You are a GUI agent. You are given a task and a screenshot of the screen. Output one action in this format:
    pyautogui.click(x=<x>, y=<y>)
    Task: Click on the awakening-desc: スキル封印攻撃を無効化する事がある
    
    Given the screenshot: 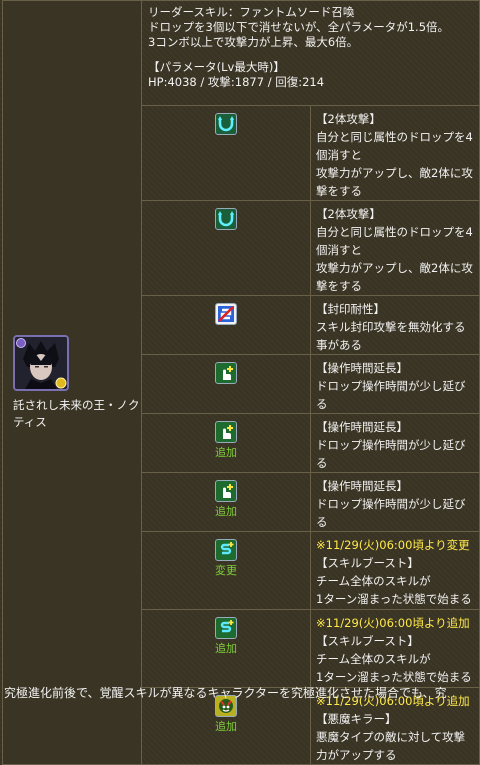 What is the action you would take?
    pyautogui.click(x=391, y=336)
    